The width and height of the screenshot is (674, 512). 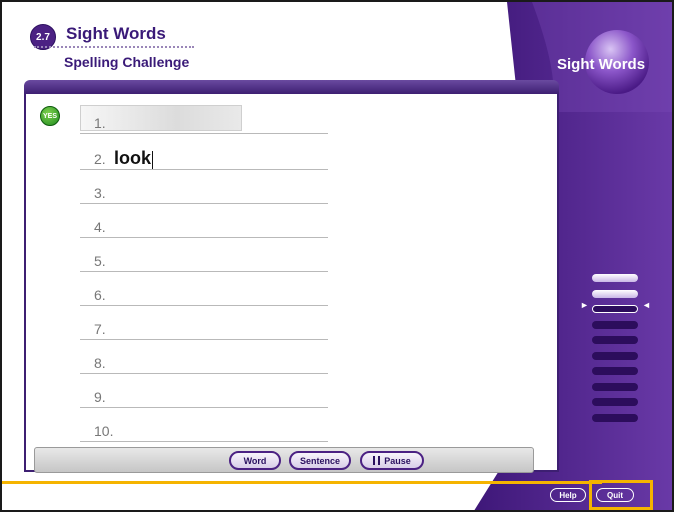 What do you see at coordinates (302, 482) in the screenshot?
I see `callout-line` at bounding box center [302, 482].